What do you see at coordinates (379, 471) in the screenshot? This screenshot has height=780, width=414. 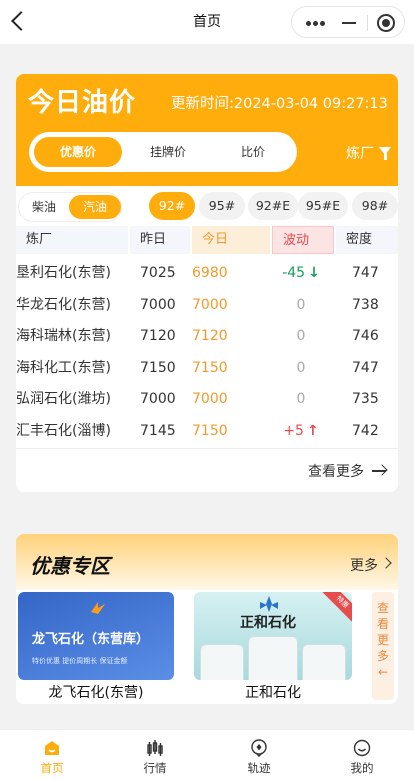 I see `arrow-right-icon` at bounding box center [379, 471].